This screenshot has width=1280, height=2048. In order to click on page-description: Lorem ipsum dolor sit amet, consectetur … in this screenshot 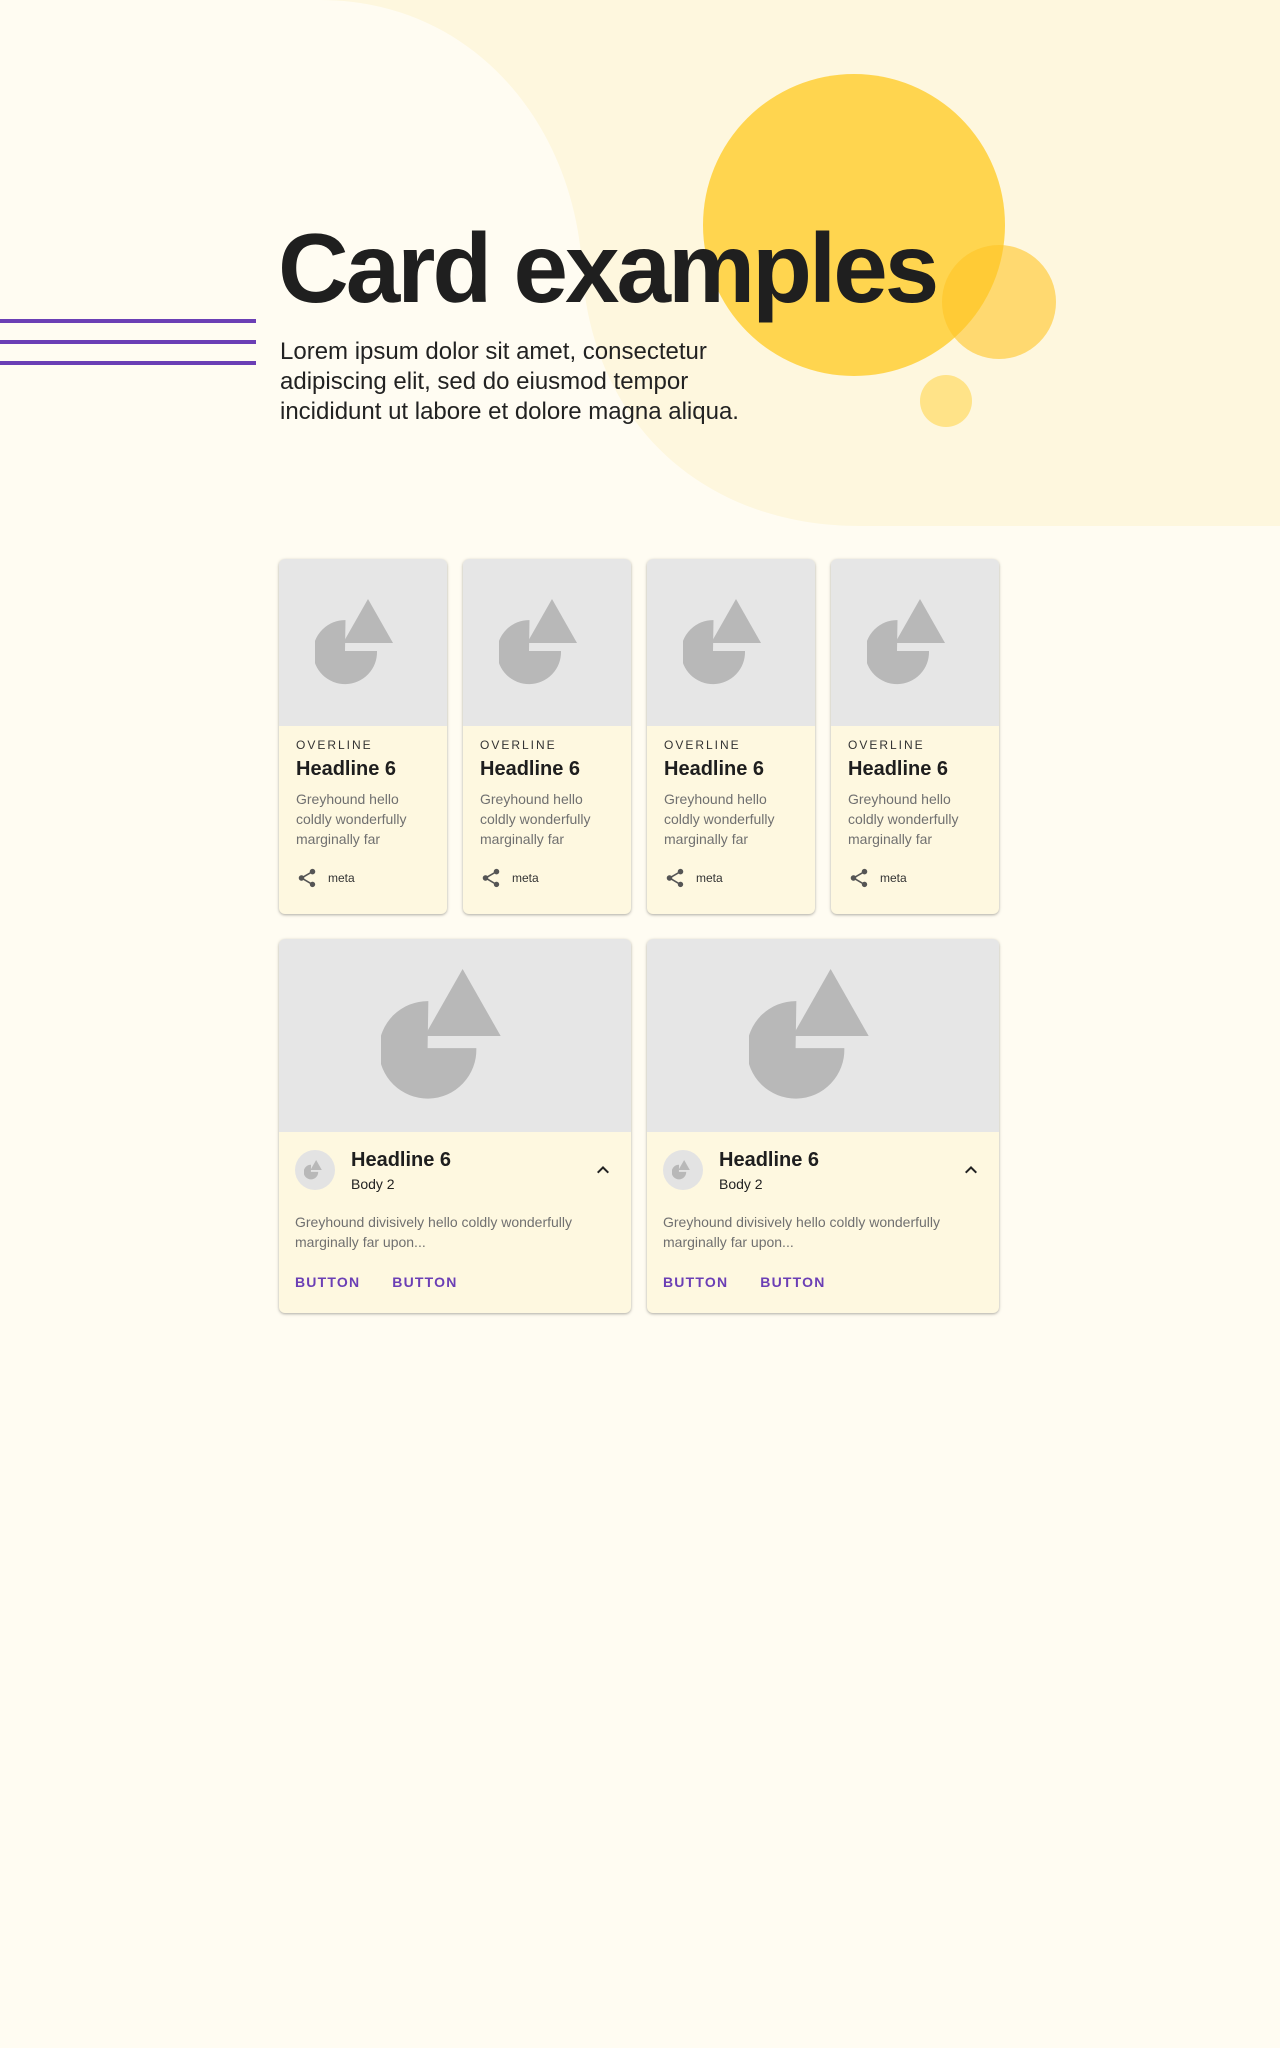, I will do `click(509, 381)`.